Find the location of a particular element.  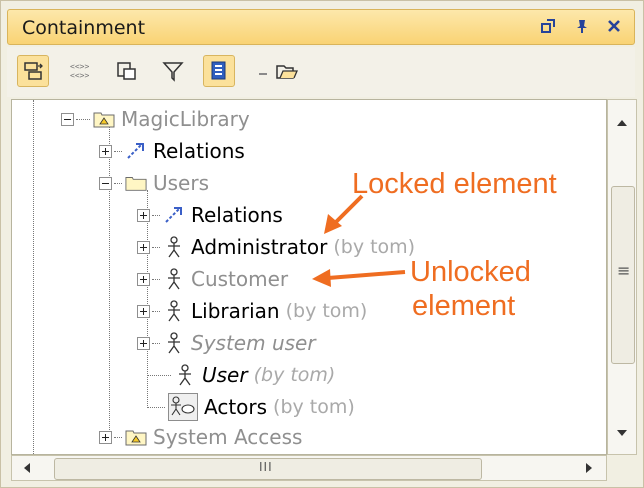

callout-arrows is located at coordinates (359, 240).